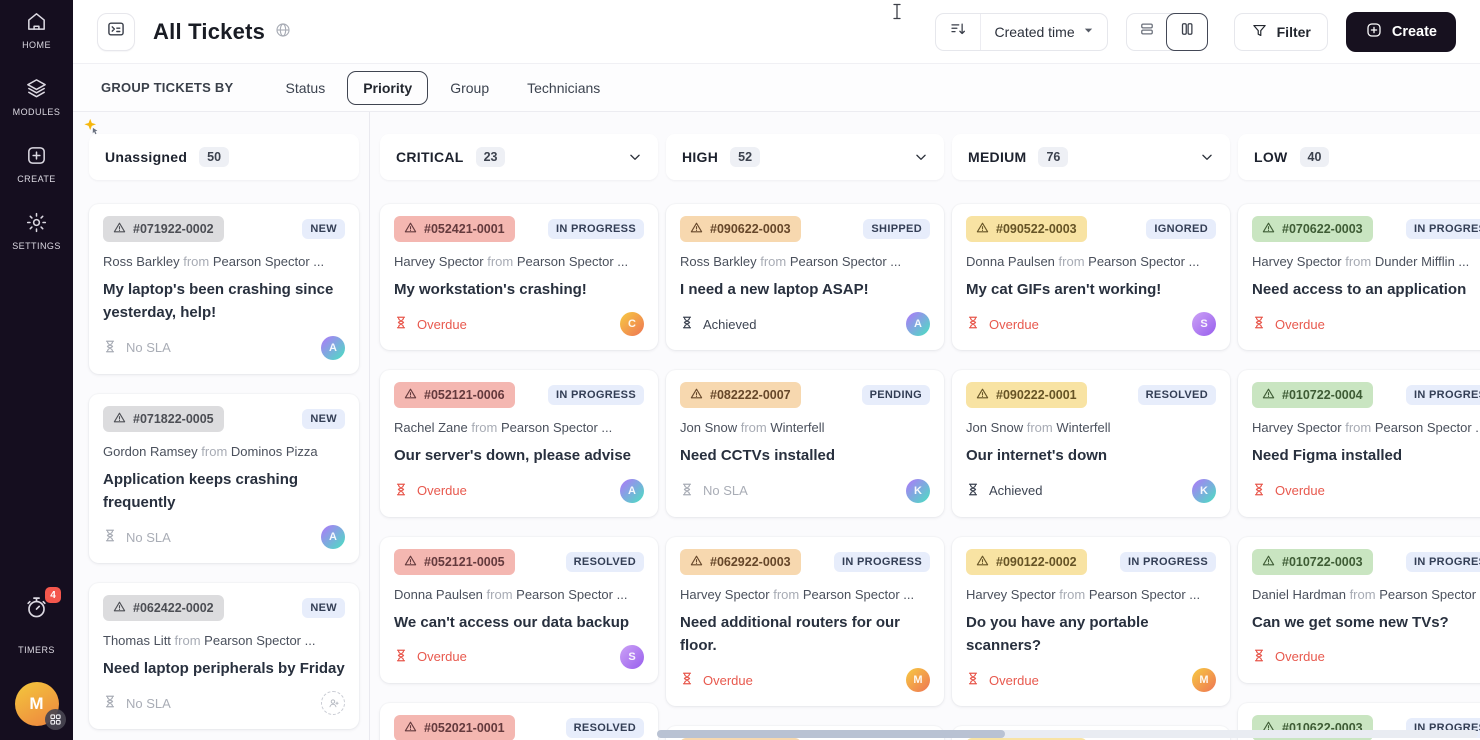 This screenshot has width=1480, height=740. What do you see at coordinates (40, 706) in the screenshot?
I see `user-avatar: M` at bounding box center [40, 706].